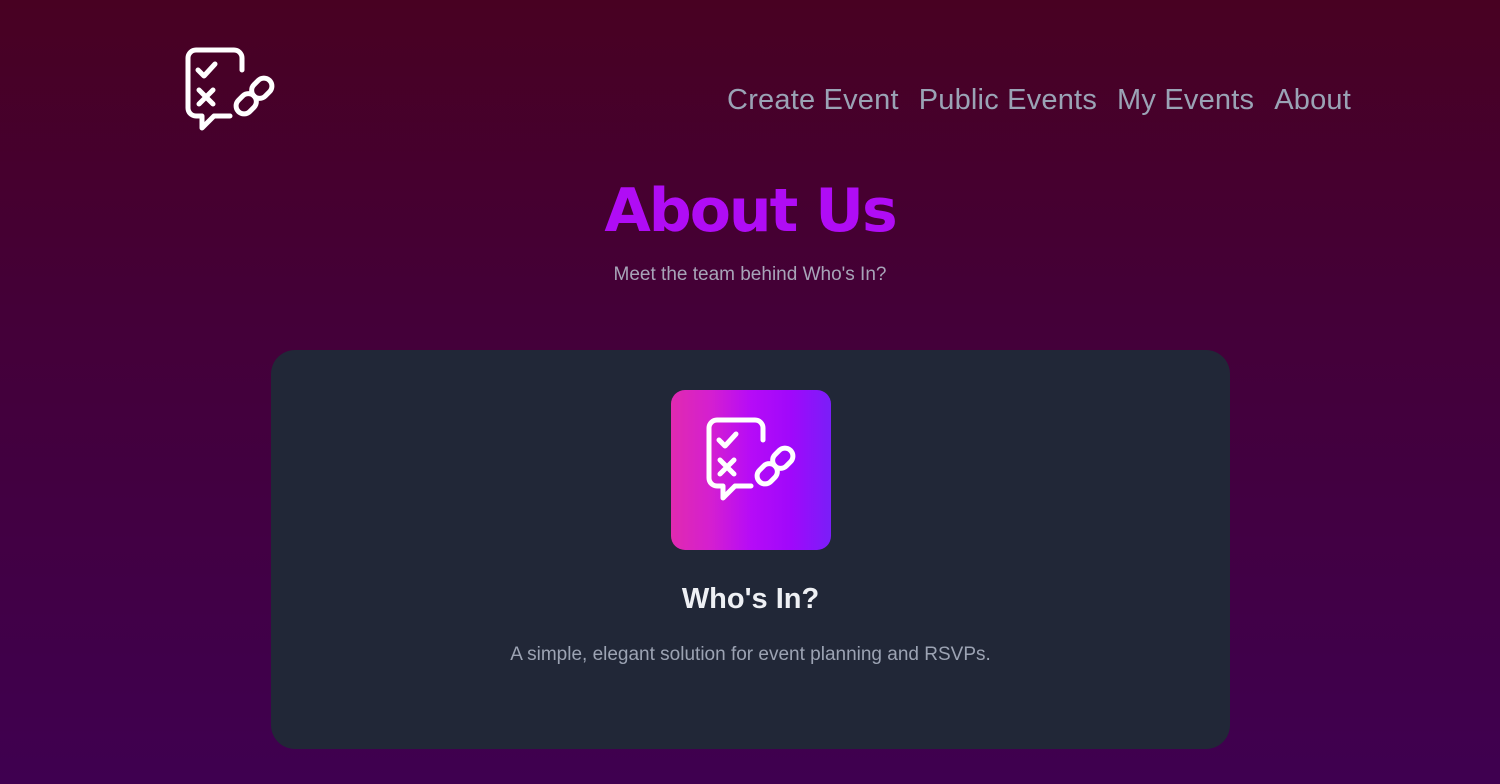 This screenshot has width=1500, height=784. I want to click on page-subtitle: Meet the team behind Who's In?, so click(750, 274).